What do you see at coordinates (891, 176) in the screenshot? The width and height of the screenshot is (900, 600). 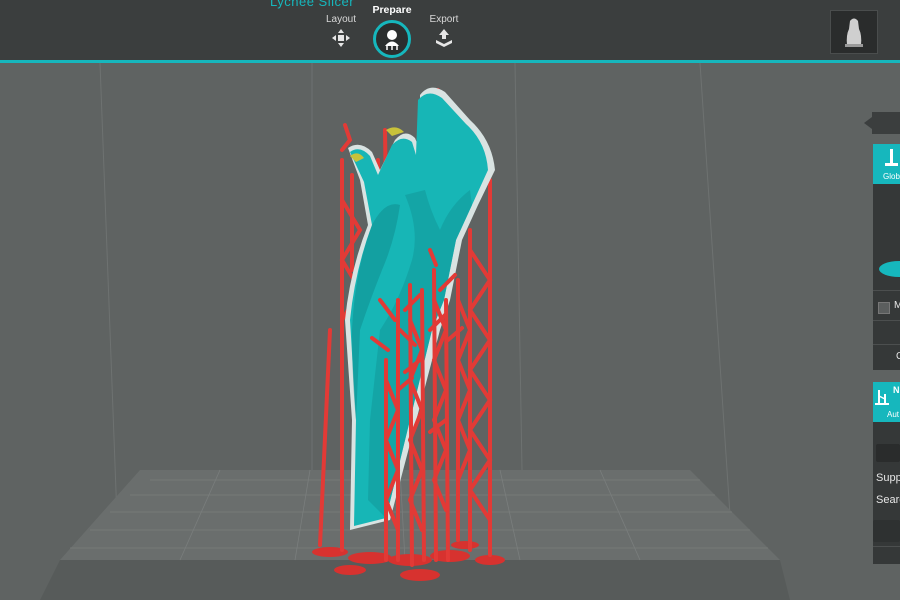 I see `global-supports-label: Glob` at bounding box center [891, 176].